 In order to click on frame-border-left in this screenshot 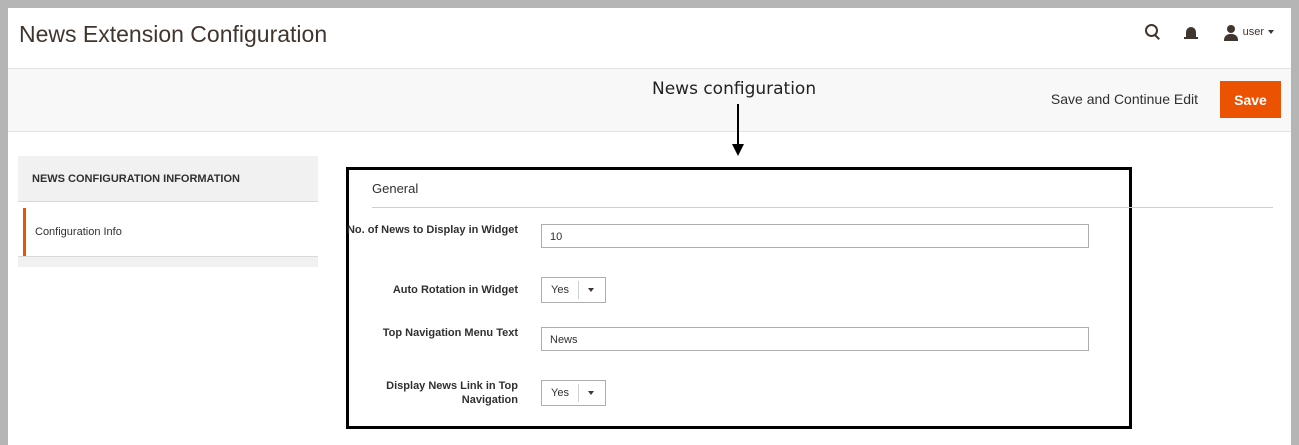, I will do `click(4, 222)`.